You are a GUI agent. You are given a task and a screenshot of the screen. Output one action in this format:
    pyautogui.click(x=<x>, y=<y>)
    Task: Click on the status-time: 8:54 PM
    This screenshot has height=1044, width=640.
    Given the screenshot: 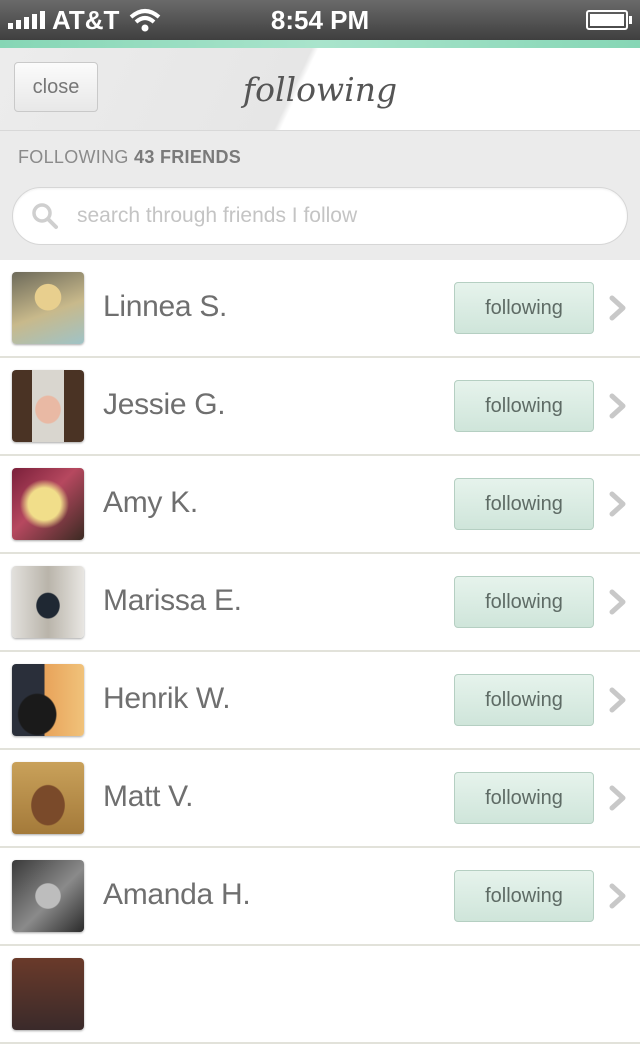 What is the action you would take?
    pyautogui.click(x=320, y=20)
    